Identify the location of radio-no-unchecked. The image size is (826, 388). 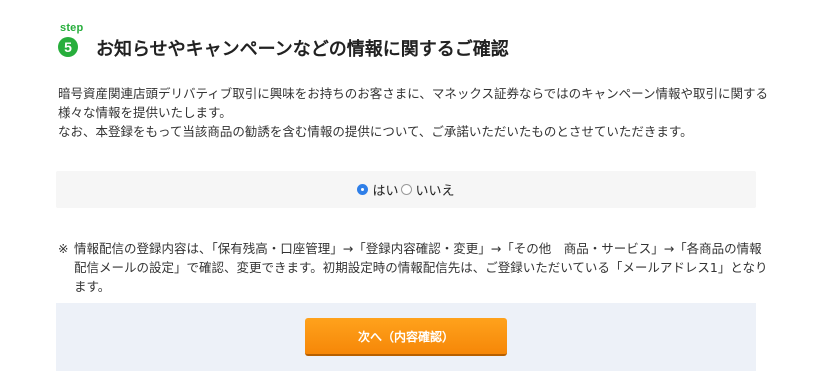
(406, 189).